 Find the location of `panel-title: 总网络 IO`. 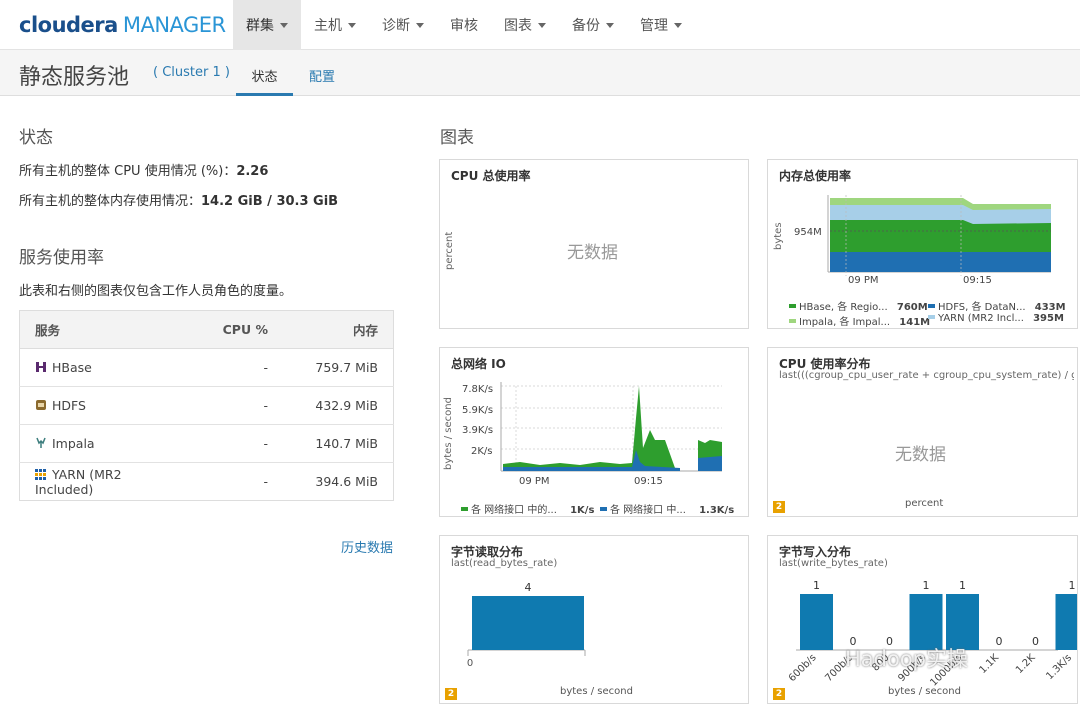

panel-title: 总网络 IO is located at coordinates (478, 364).